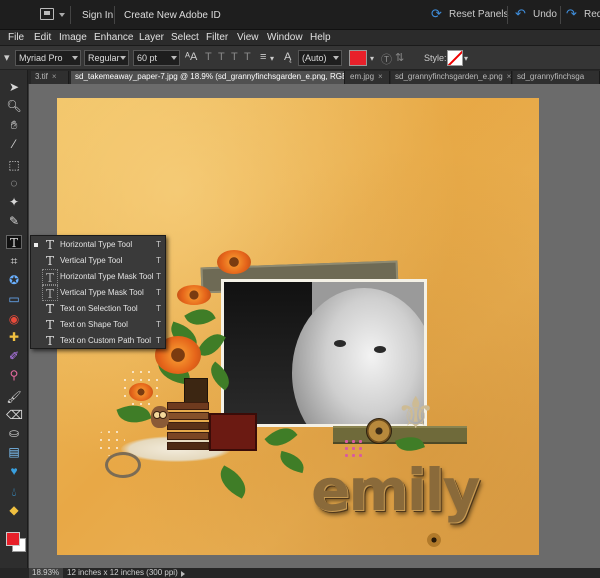 This screenshot has height=578, width=600. Describe the element at coordinates (14, 471) in the screenshot. I see `custom-shape-tool-icon: ♥` at that location.